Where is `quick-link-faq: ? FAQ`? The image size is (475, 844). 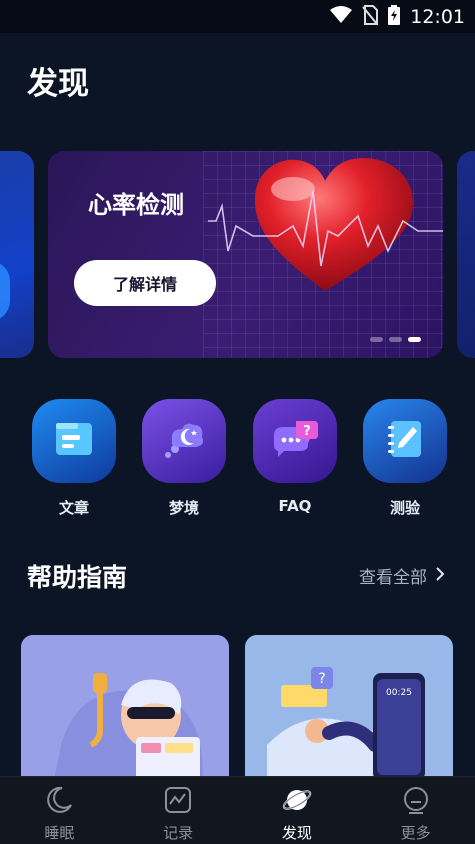 quick-link-faq: ? FAQ is located at coordinates (295, 457).